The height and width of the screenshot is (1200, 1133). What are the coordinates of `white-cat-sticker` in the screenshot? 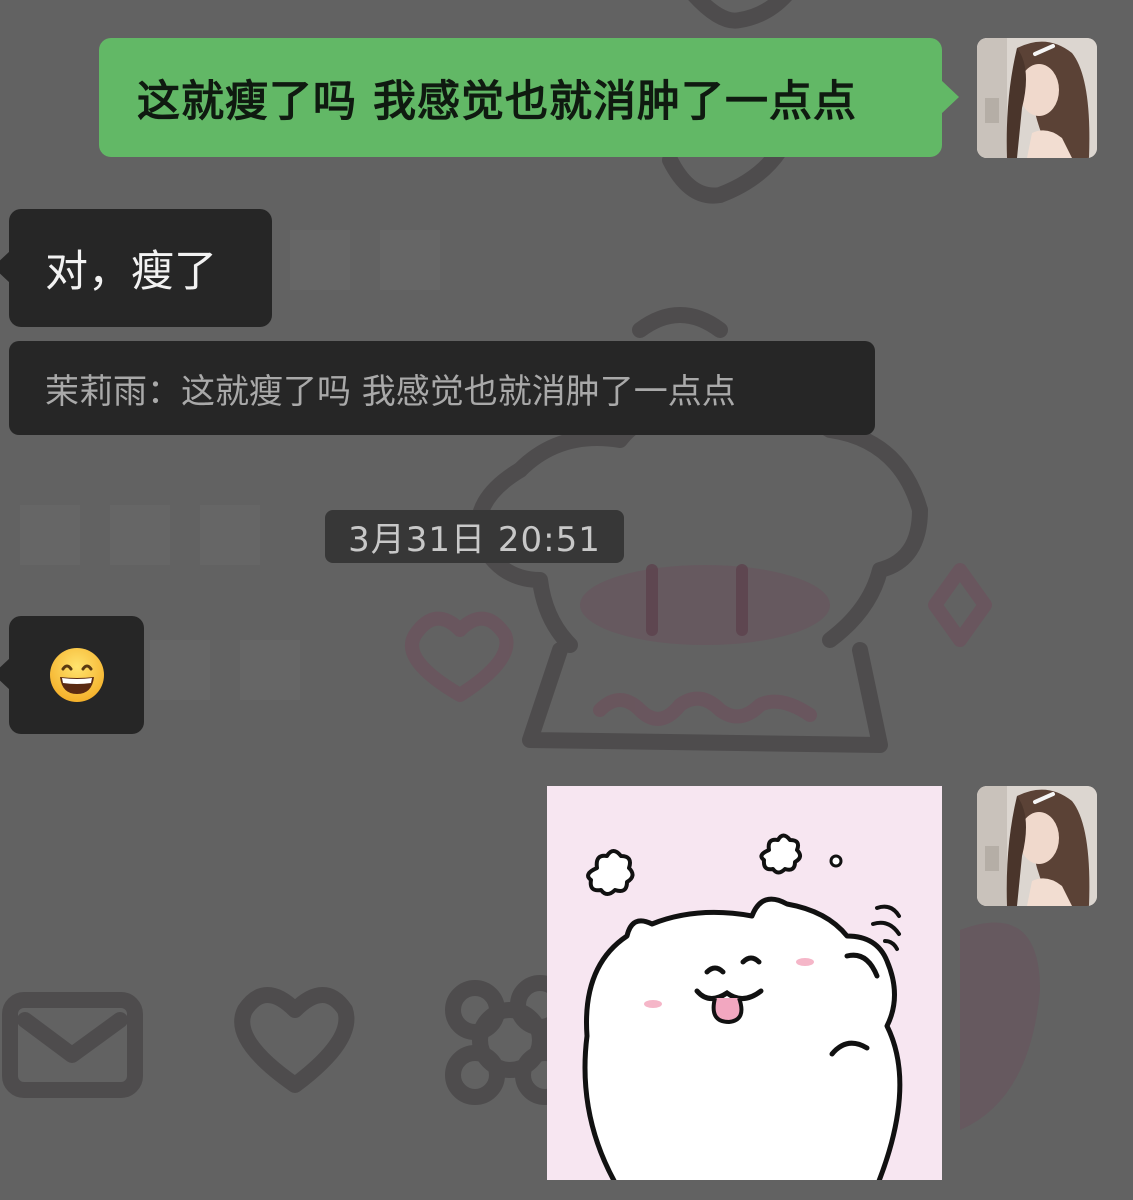 It's located at (744, 983).